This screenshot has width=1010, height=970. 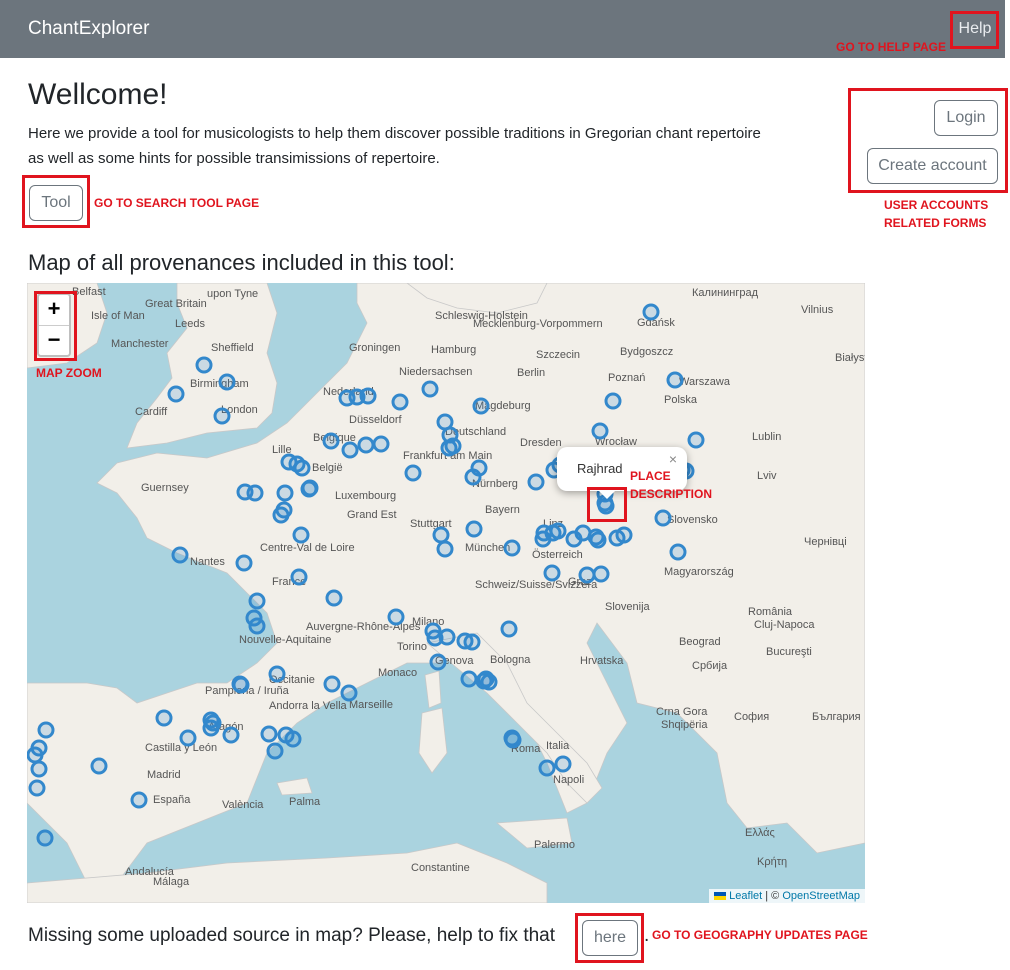 I want to click on map-place-label: upon Tyne, so click(x=232, y=294).